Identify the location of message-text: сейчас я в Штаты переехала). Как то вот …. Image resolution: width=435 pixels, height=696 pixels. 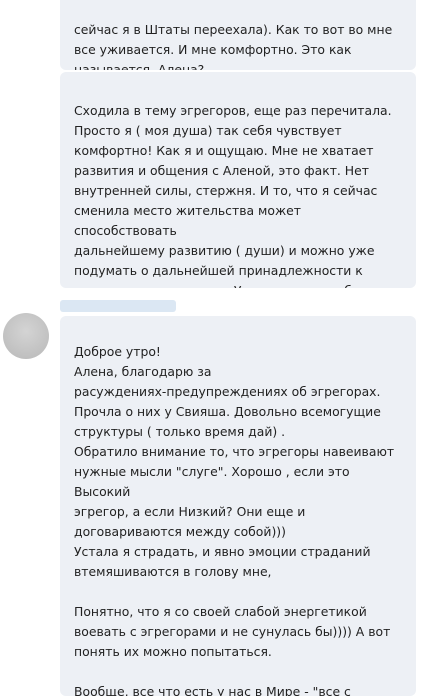
(233, 46).